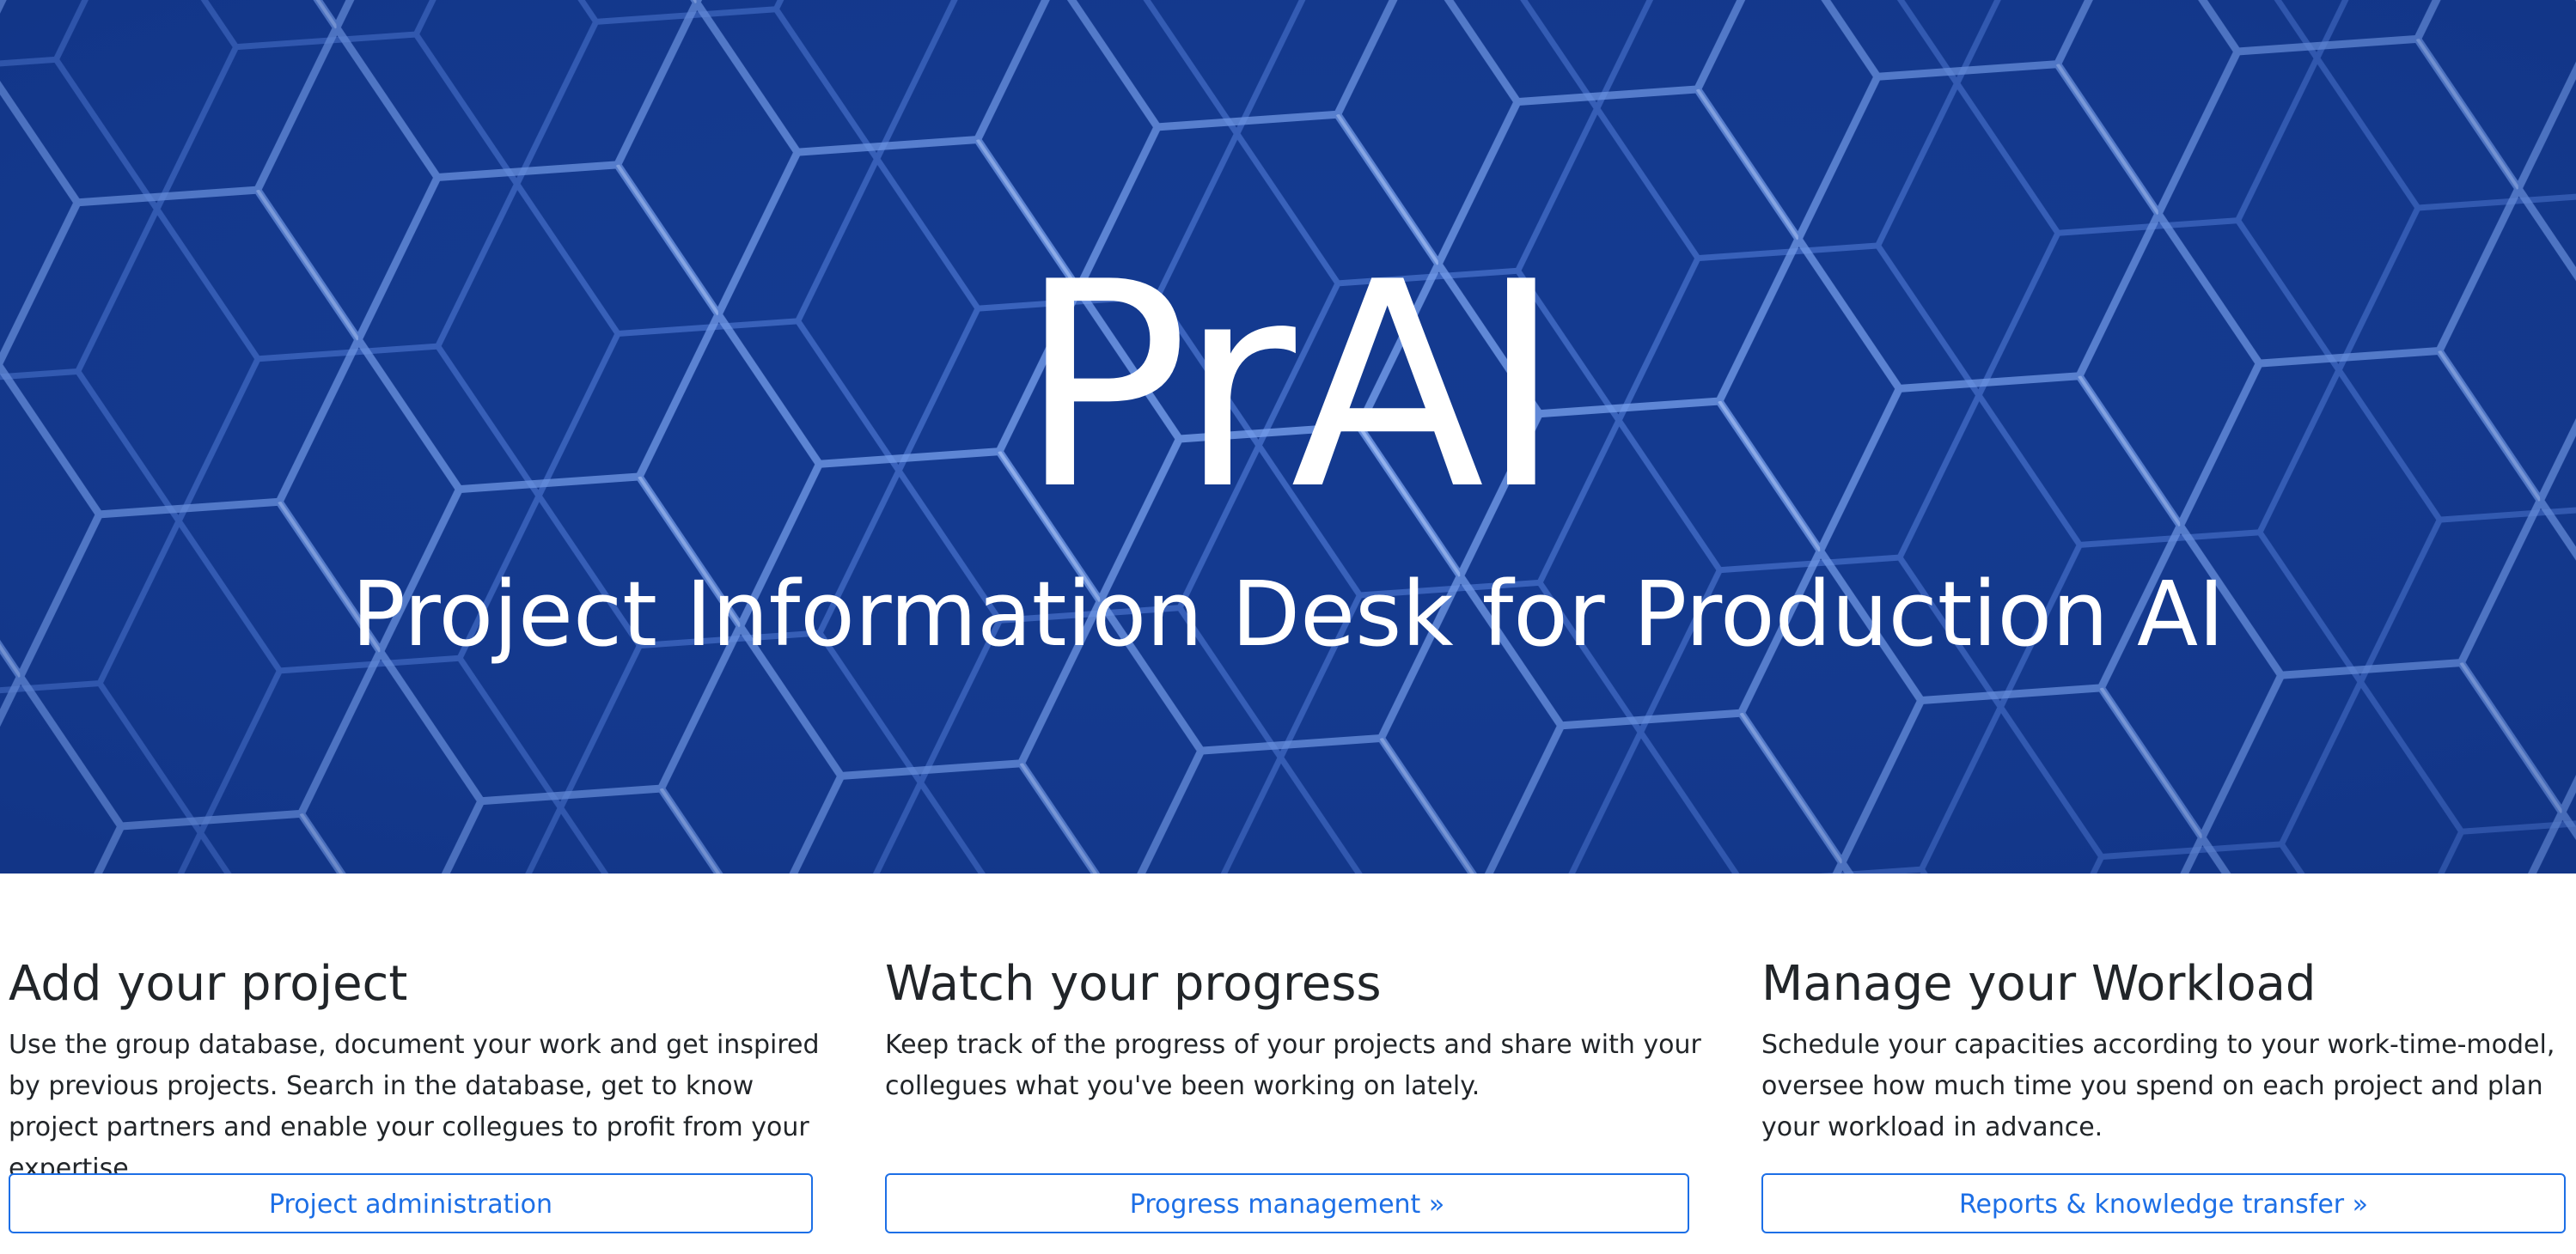  I want to click on feature-heading: Watch your progress, so click(1133, 984).